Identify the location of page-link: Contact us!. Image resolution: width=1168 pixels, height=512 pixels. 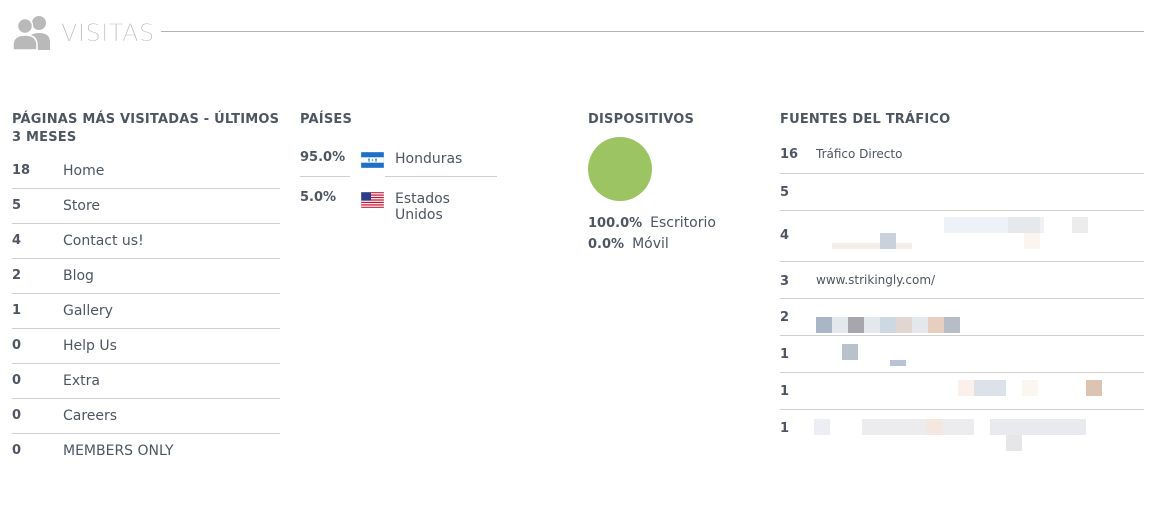
(103, 241).